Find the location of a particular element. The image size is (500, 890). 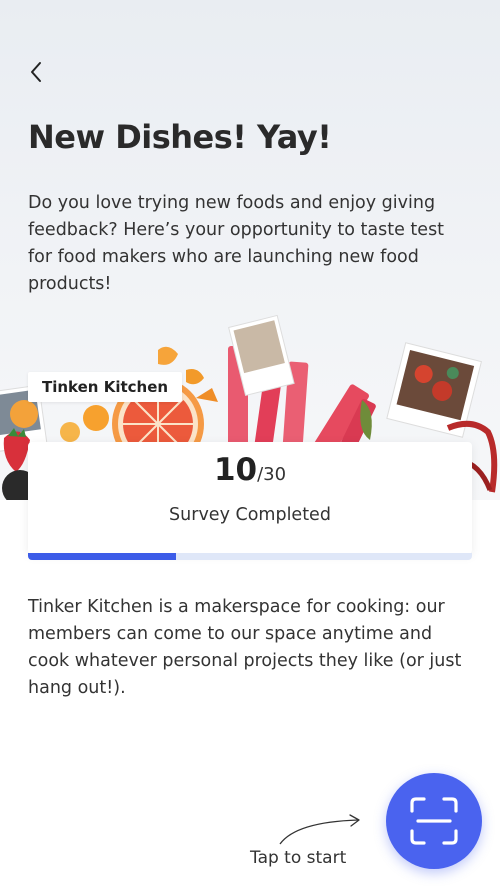

back-button is located at coordinates (36, 72).